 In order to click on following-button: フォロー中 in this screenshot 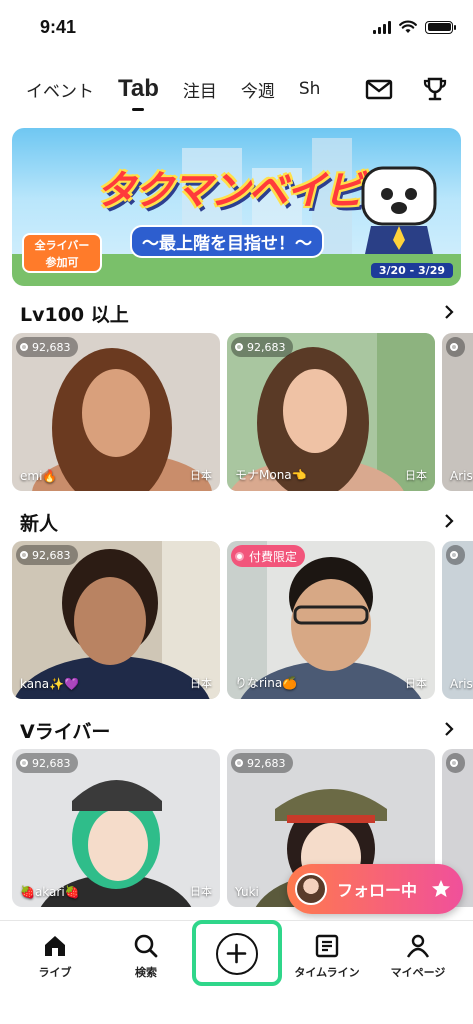, I will do `click(375, 889)`.